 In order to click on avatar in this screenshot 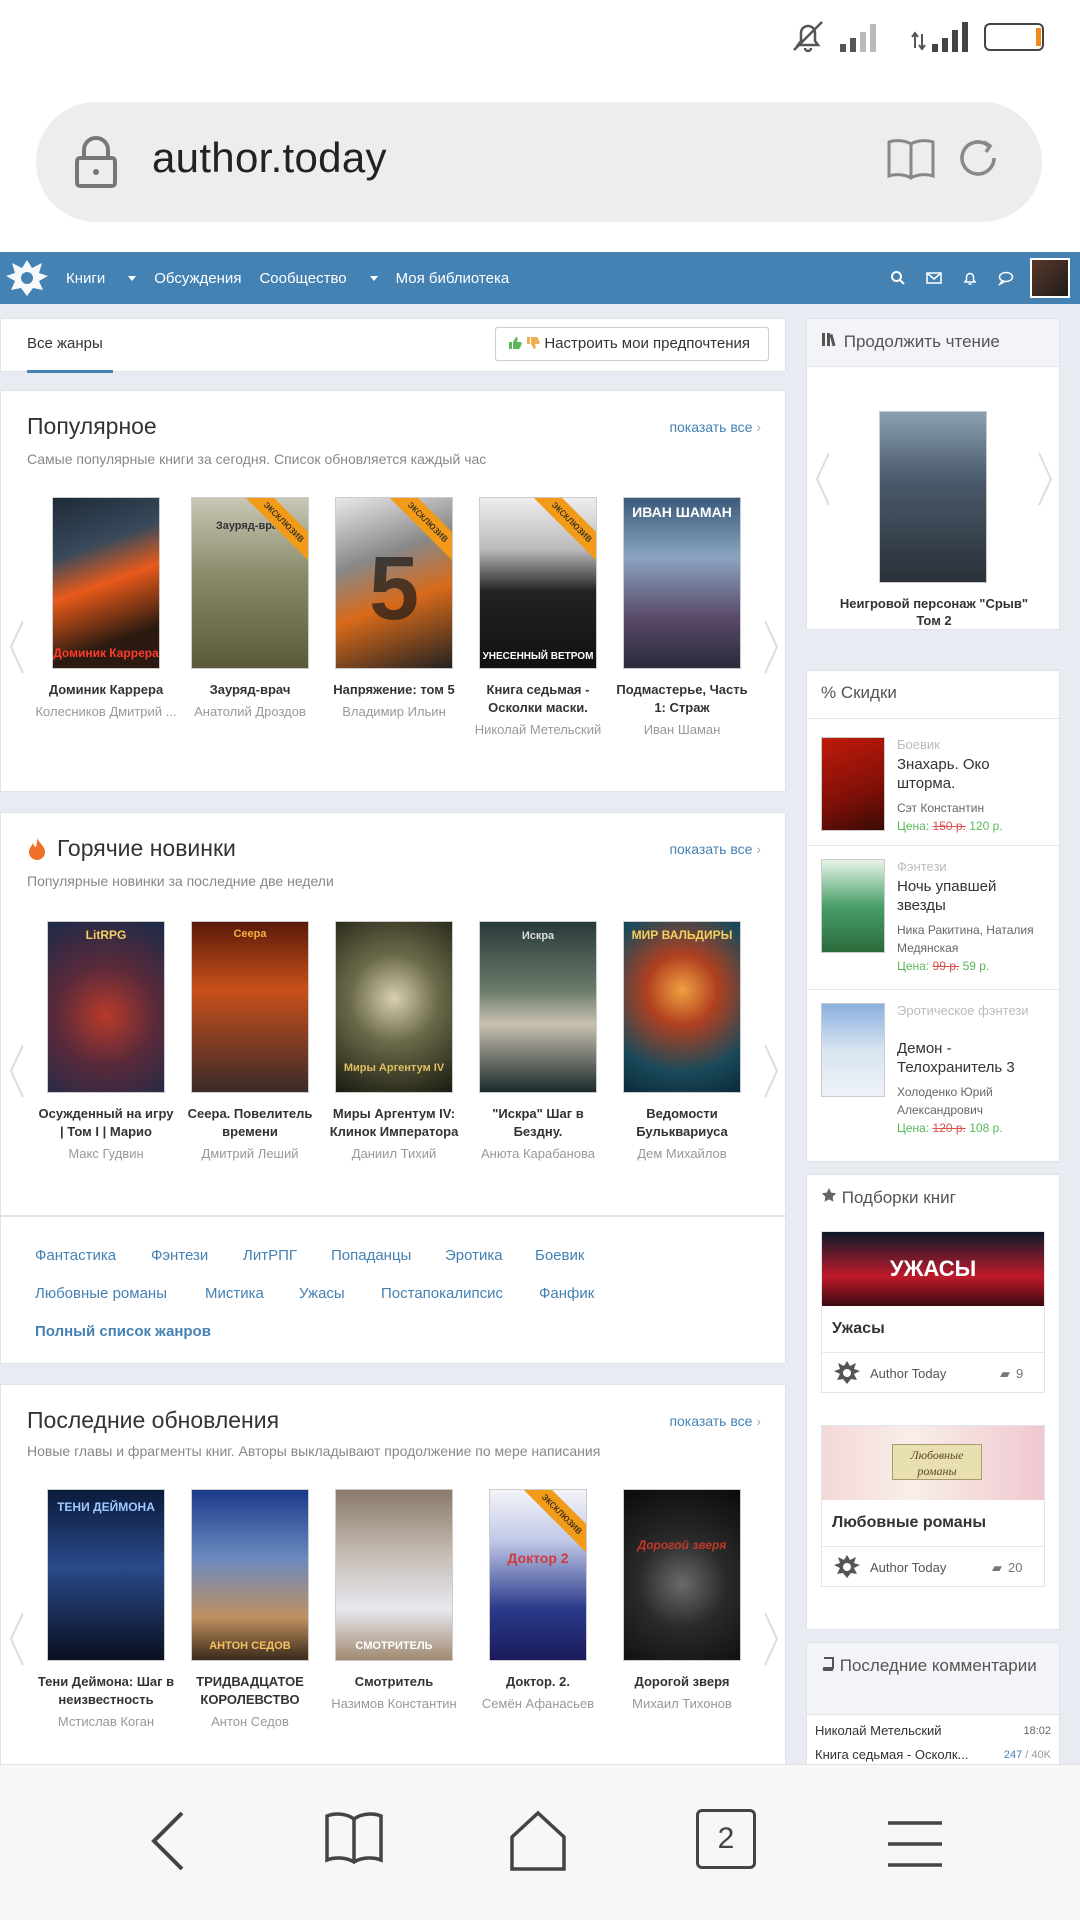, I will do `click(1050, 278)`.